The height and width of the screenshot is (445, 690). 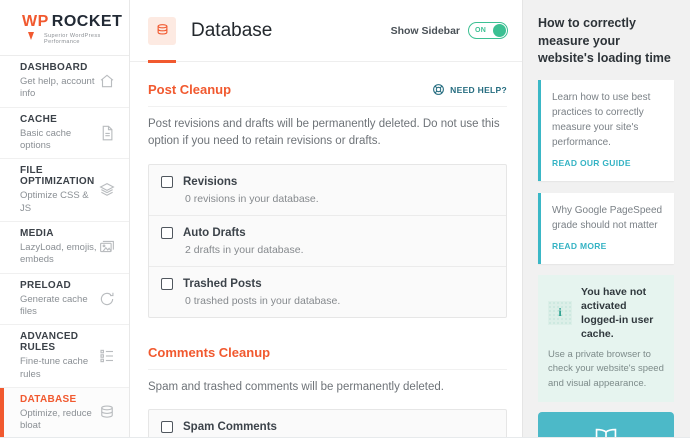 I want to click on sidebar-item-preload: PRELOAD Generate cache files, so click(x=64, y=300).